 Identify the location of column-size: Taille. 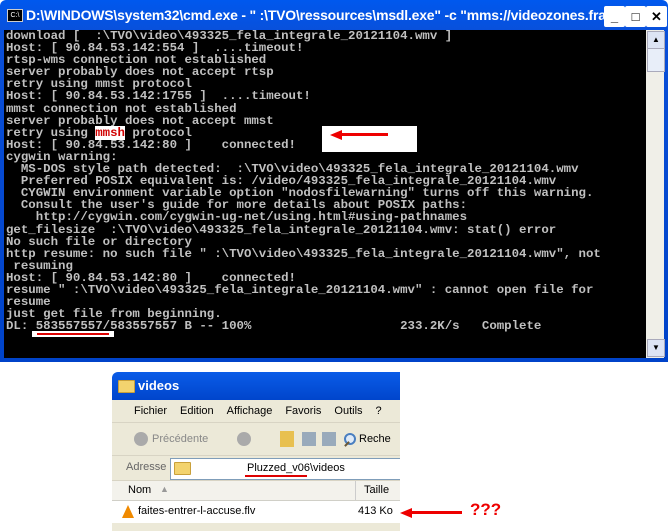
(376, 490).